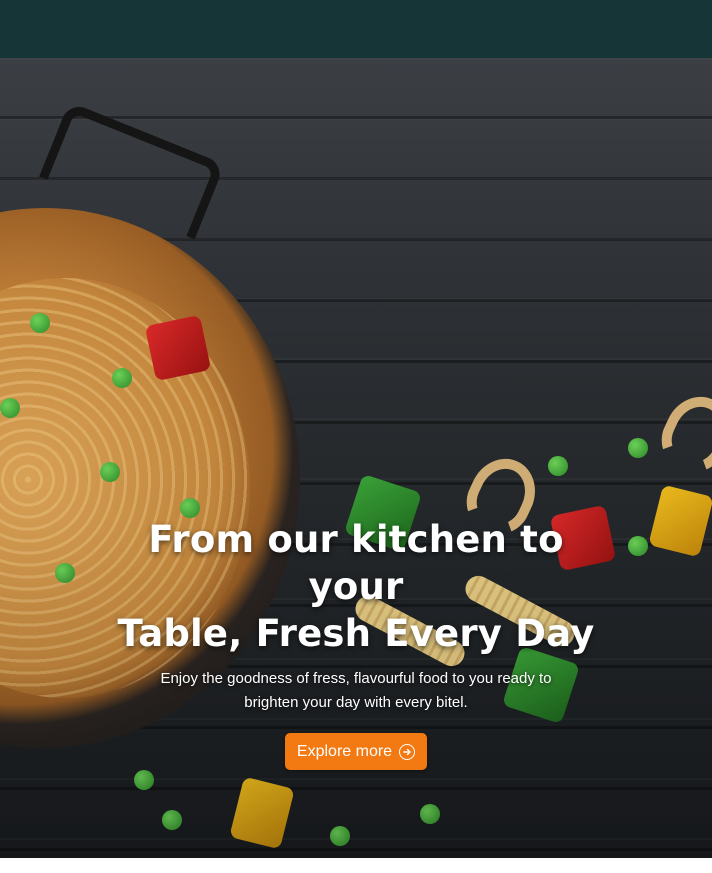  I want to click on site-header-bar, so click(356, 29).